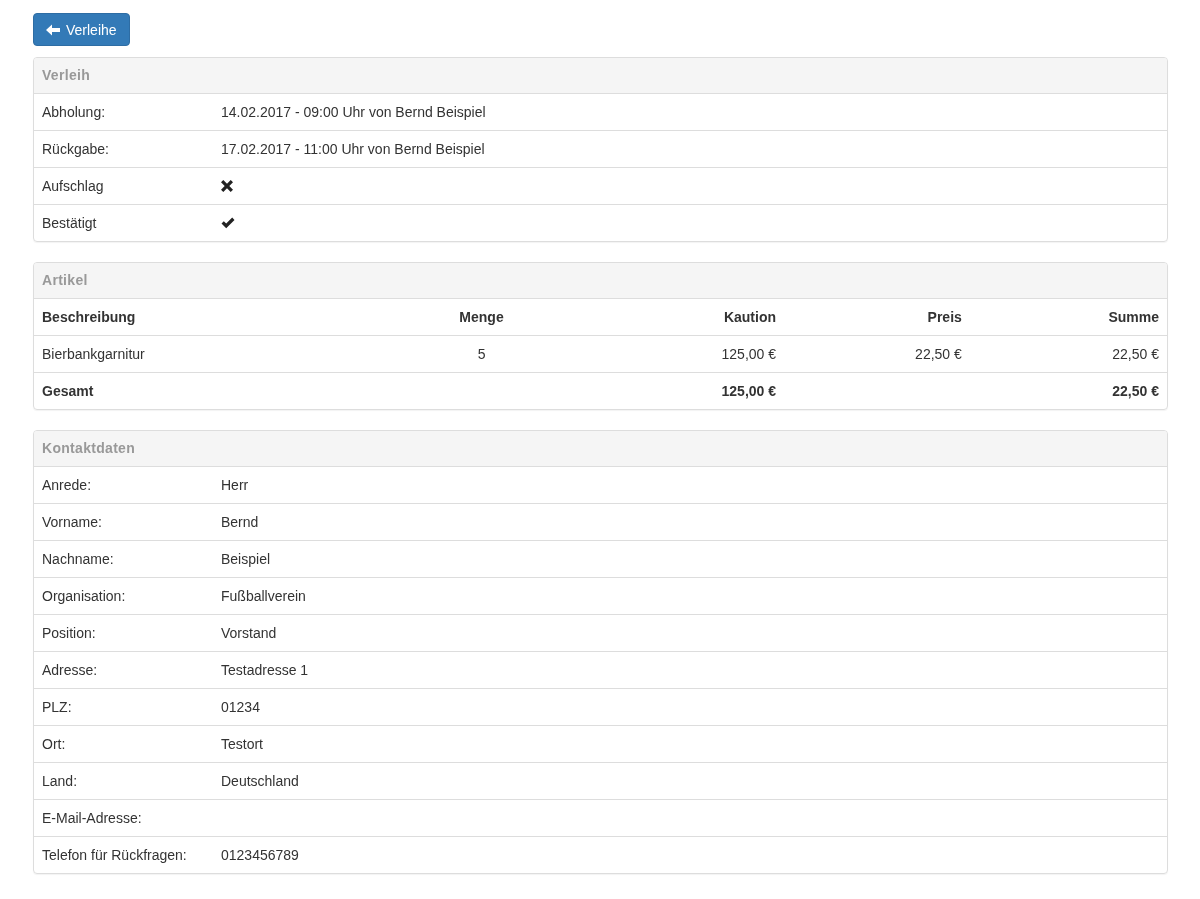  I want to click on total-cell: 125,00 €, so click(749, 391).